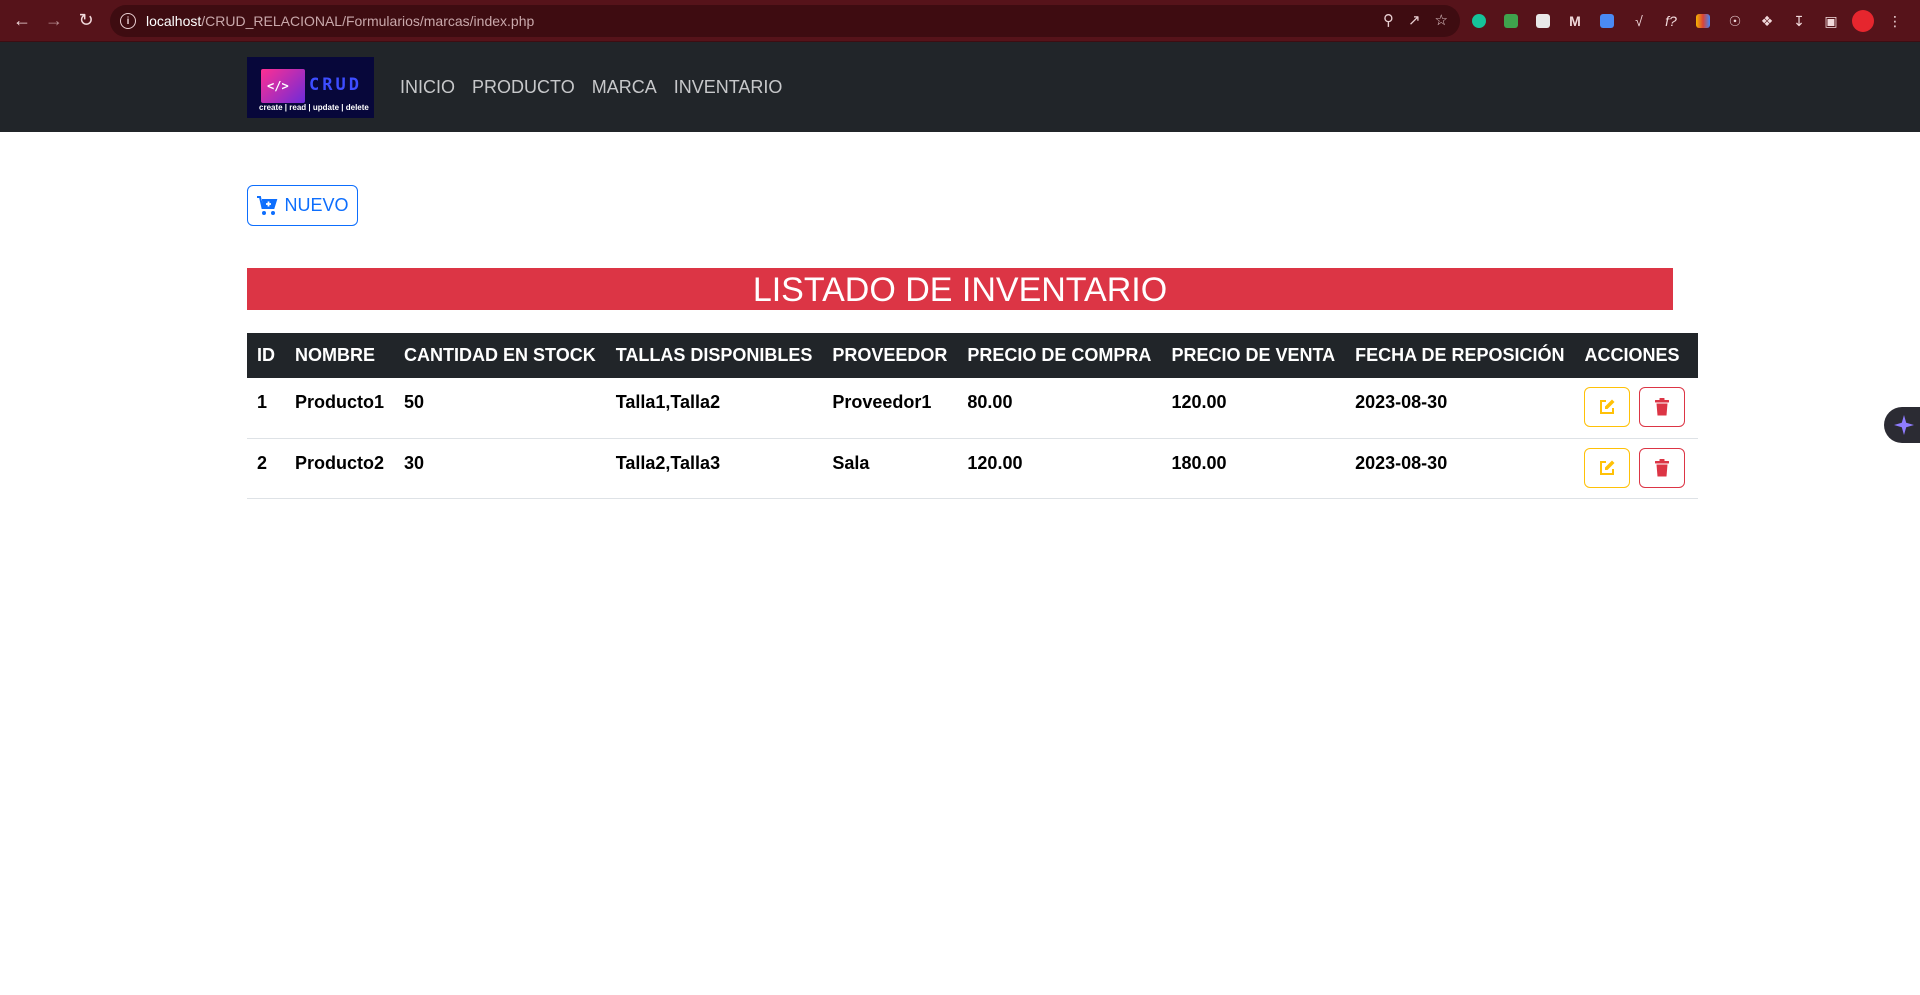 This screenshot has height=995, width=1920. Describe the element at coordinates (314, 107) in the screenshot. I see `logo-subtitle: create | read | update | delete` at that location.